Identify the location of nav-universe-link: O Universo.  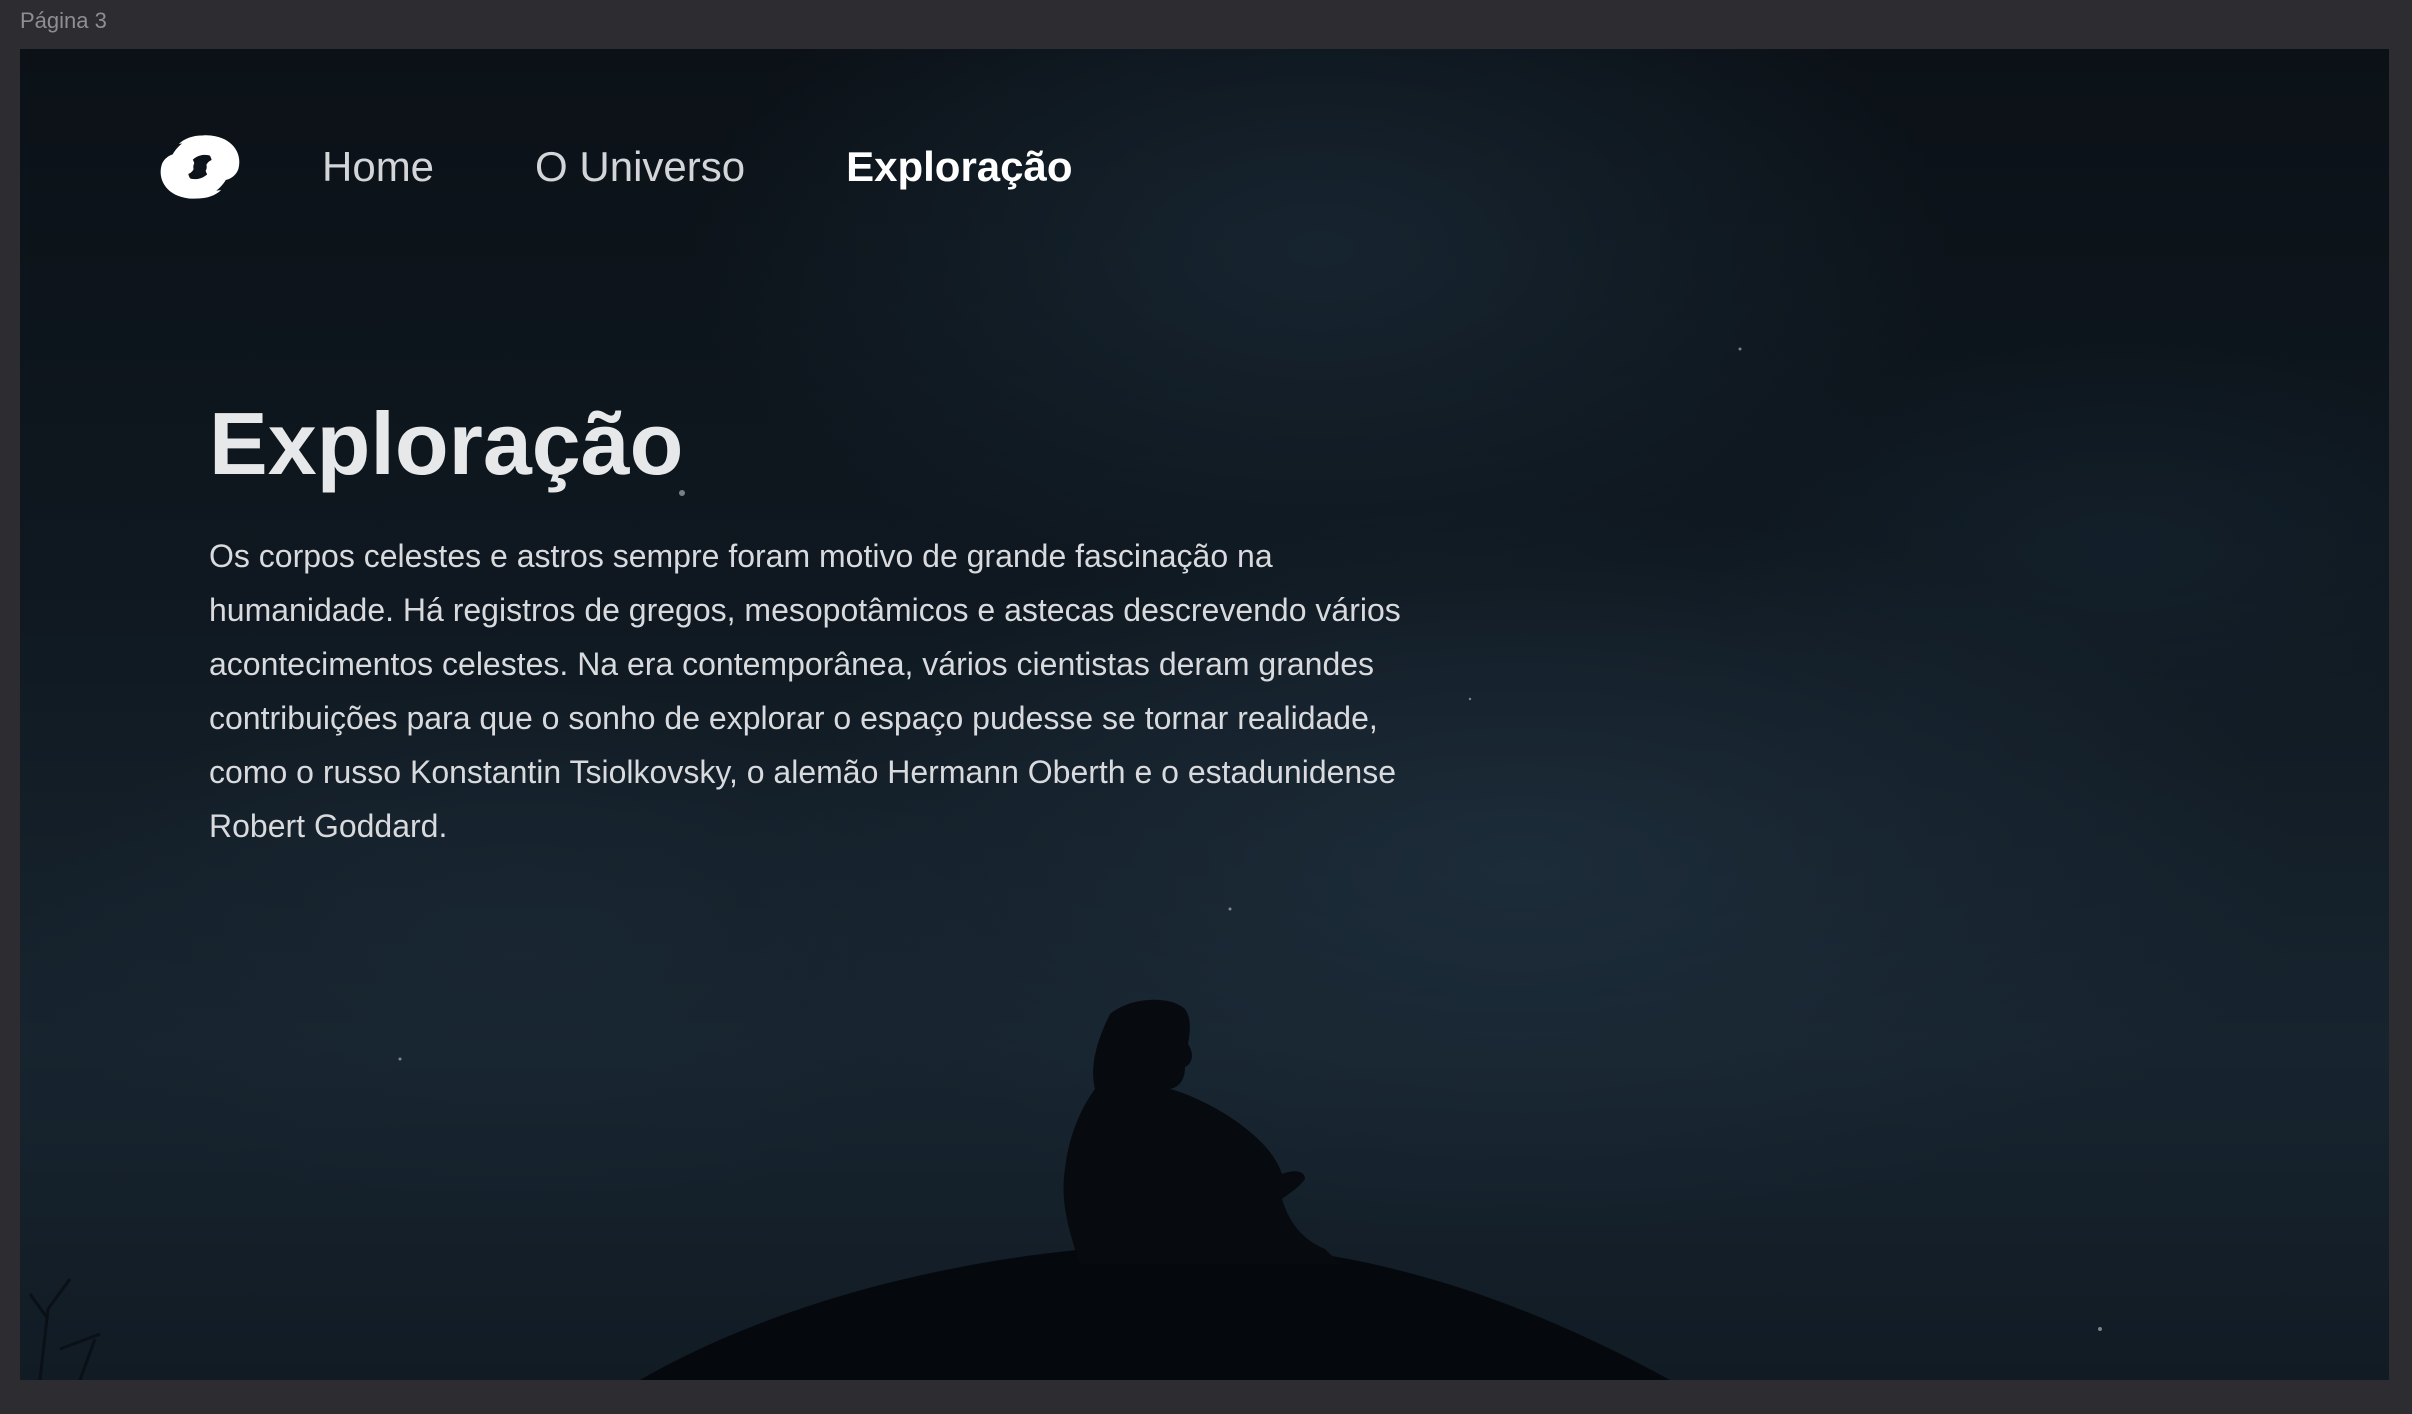
(640, 167).